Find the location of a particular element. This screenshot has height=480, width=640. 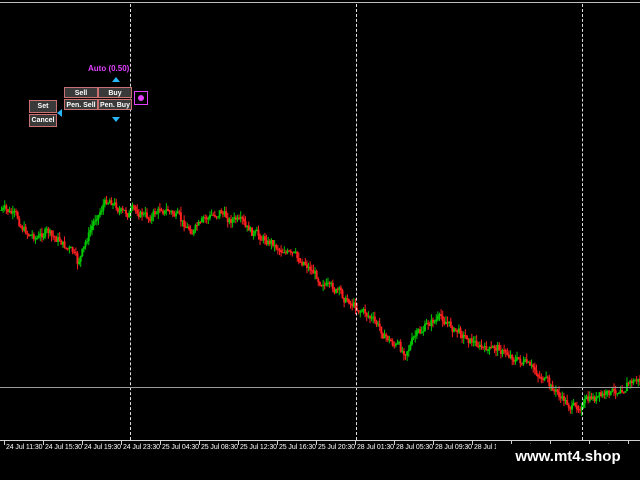

time-axis-label: 28 Jul 09:30 is located at coordinates (453, 447).